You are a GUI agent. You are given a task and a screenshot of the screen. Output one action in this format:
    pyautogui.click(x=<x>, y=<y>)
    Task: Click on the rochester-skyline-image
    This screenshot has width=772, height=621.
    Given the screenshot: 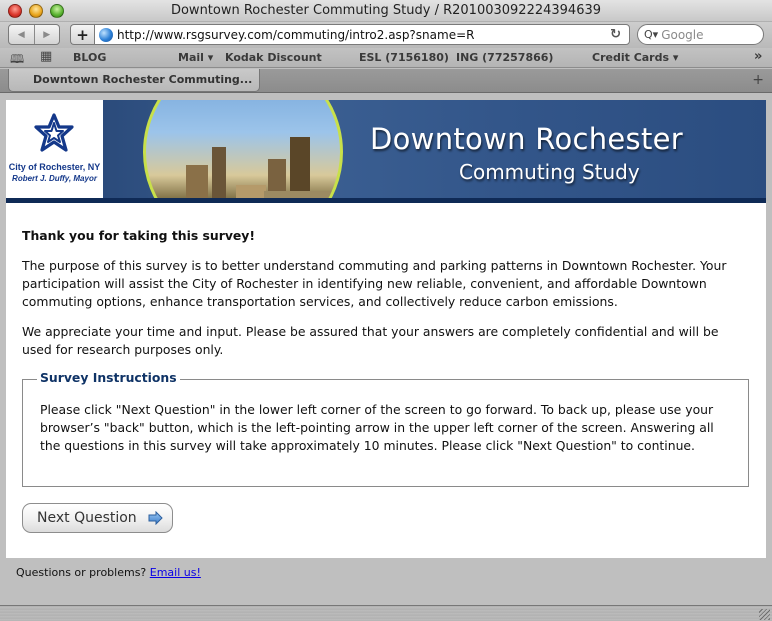 What is the action you would take?
    pyautogui.click(x=243, y=151)
    